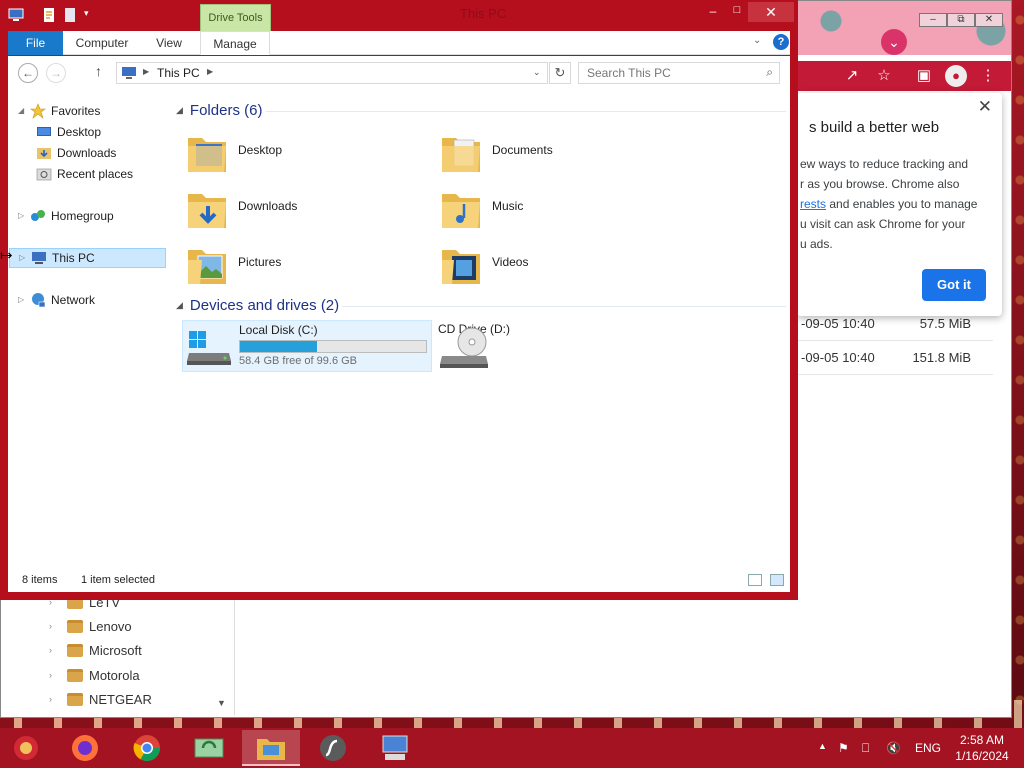 Image resolution: width=1024 pixels, height=768 pixels. What do you see at coordinates (769, 72) in the screenshot?
I see `search-icon: ⌕` at bounding box center [769, 72].